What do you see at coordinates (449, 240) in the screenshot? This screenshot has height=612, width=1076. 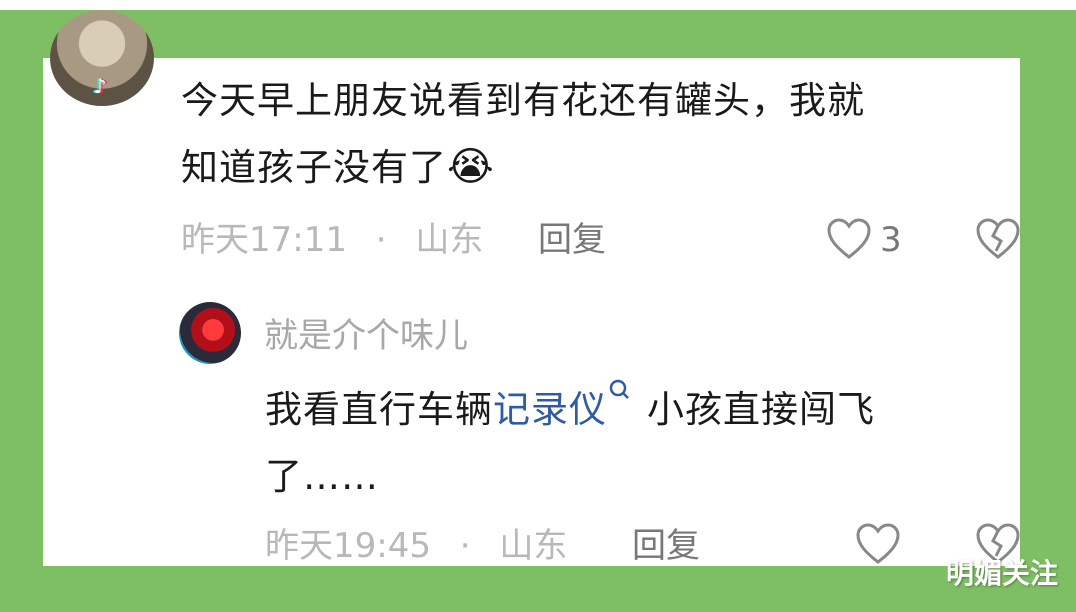 I see `comment-location: 山东` at bounding box center [449, 240].